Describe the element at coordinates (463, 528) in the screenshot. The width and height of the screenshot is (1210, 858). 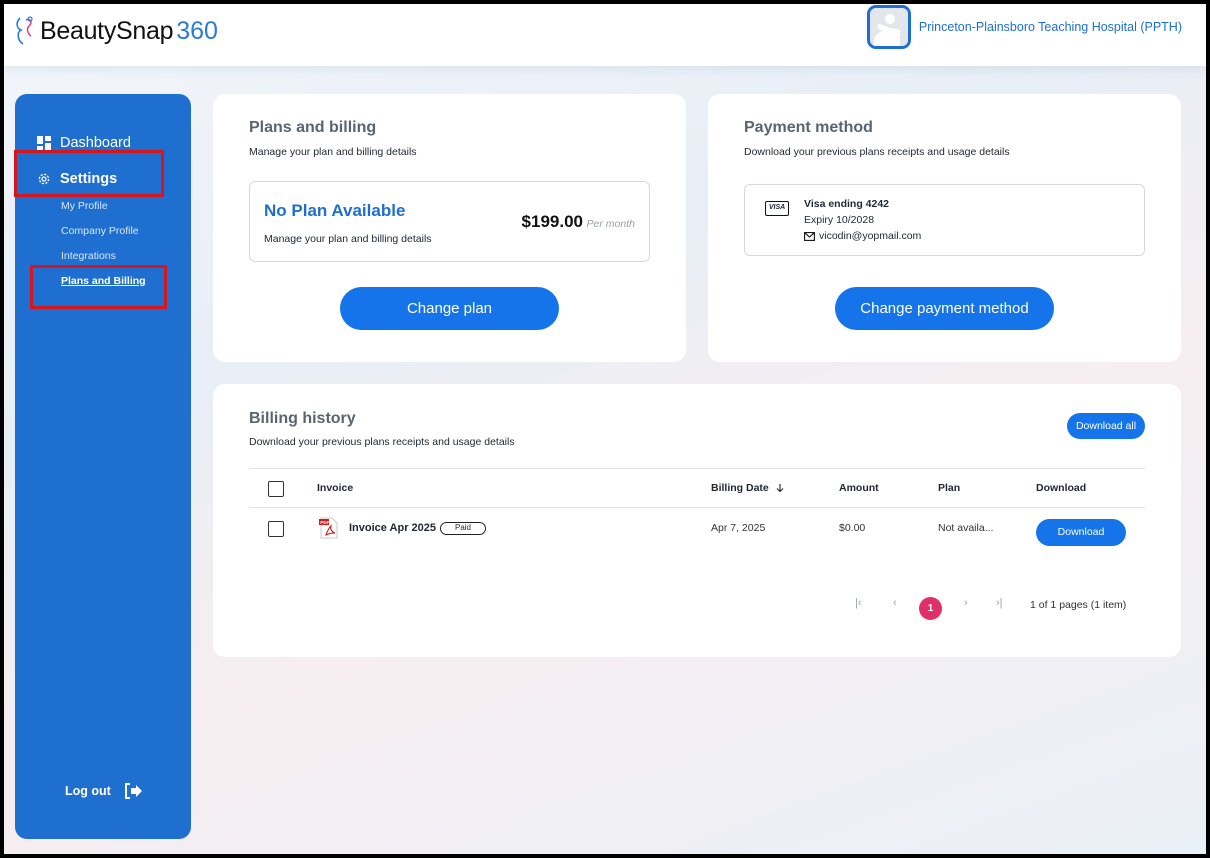
I see `status-badge: Paid` at that location.